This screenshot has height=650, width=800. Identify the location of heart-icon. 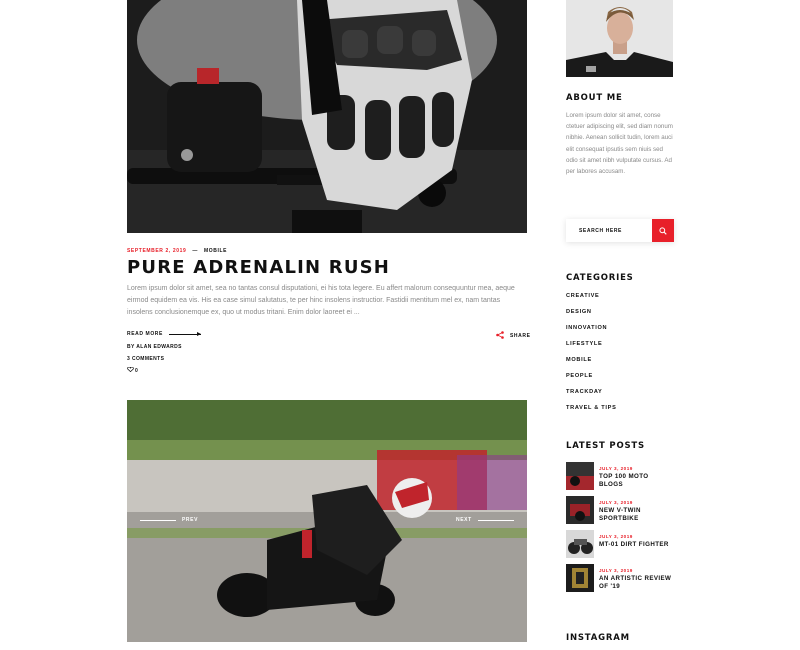
(130, 370).